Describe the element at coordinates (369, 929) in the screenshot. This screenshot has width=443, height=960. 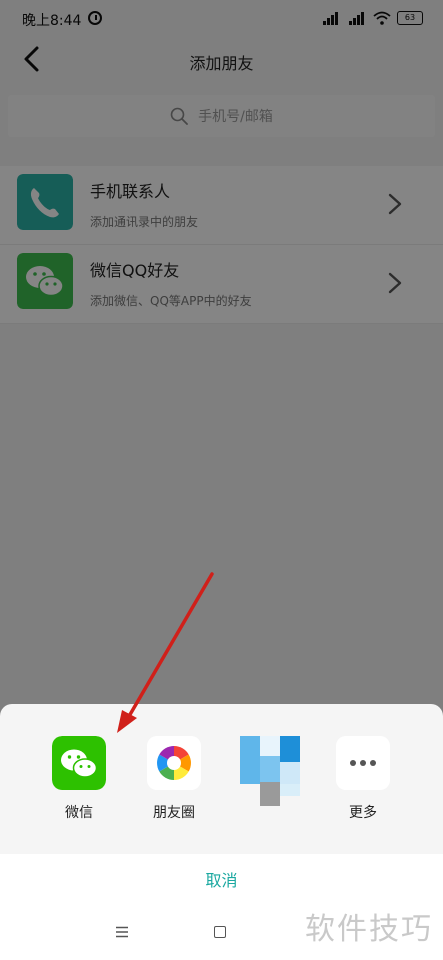
I see `watermark: 软件技巧` at that location.